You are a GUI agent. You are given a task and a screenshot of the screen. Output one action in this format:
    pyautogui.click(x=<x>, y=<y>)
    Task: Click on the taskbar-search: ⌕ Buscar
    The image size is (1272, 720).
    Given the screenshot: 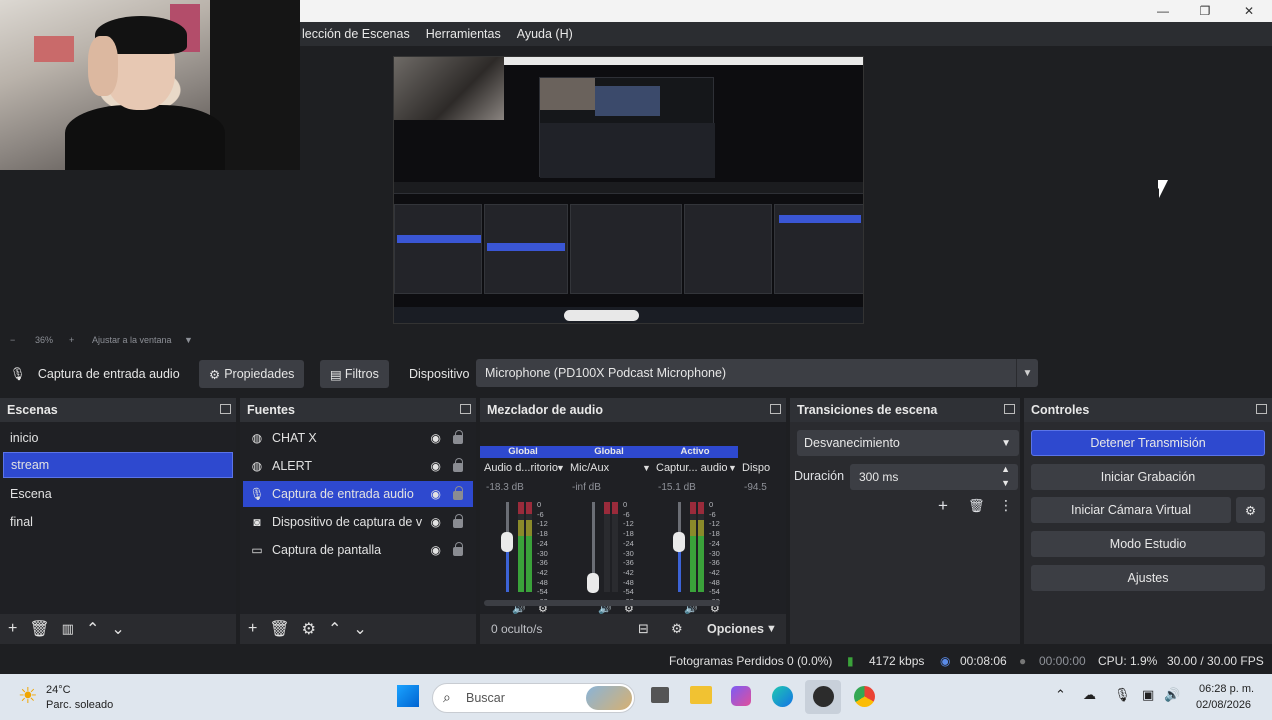 What is the action you would take?
    pyautogui.click(x=533, y=698)
    